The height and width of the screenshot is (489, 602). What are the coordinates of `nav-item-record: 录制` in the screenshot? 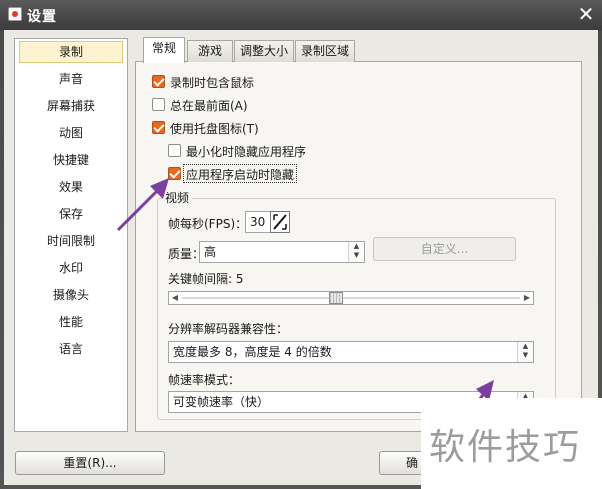 It's located at (71, 52).